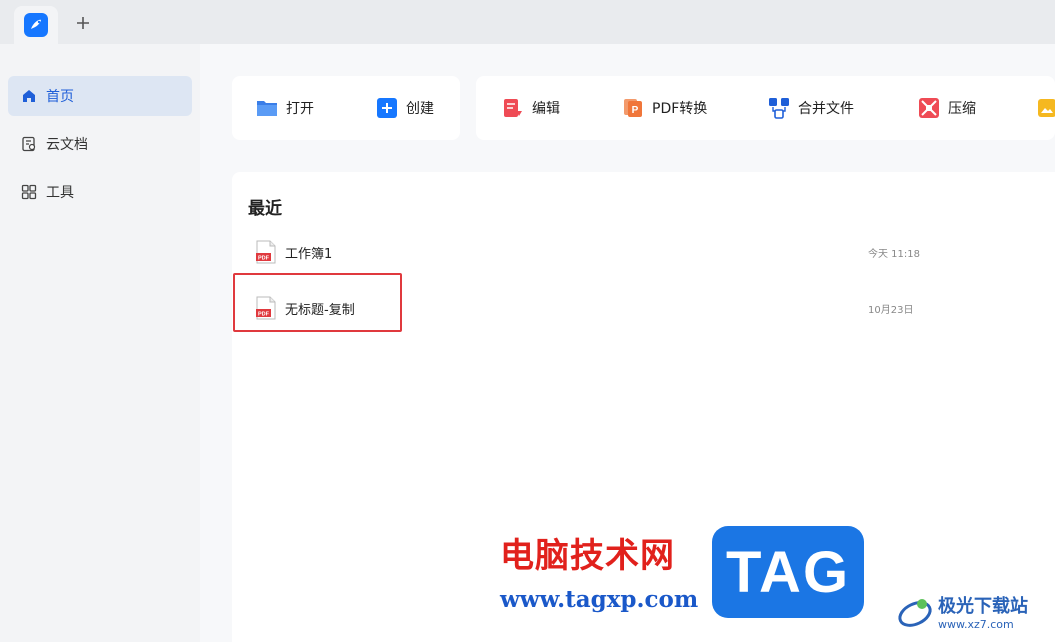  I want to click on image-icon, so click(1045, 108).